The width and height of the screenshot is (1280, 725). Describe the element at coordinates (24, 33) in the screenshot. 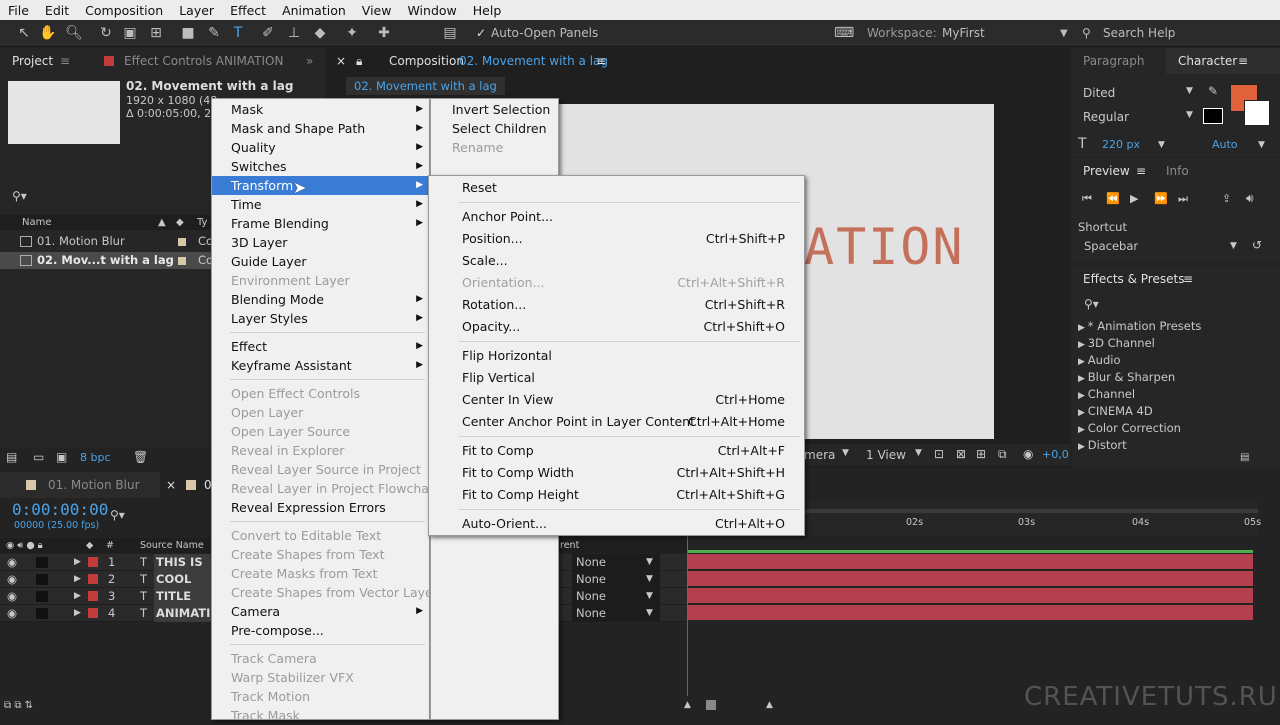

I see `selection-tool-icon: ↖` at that location.